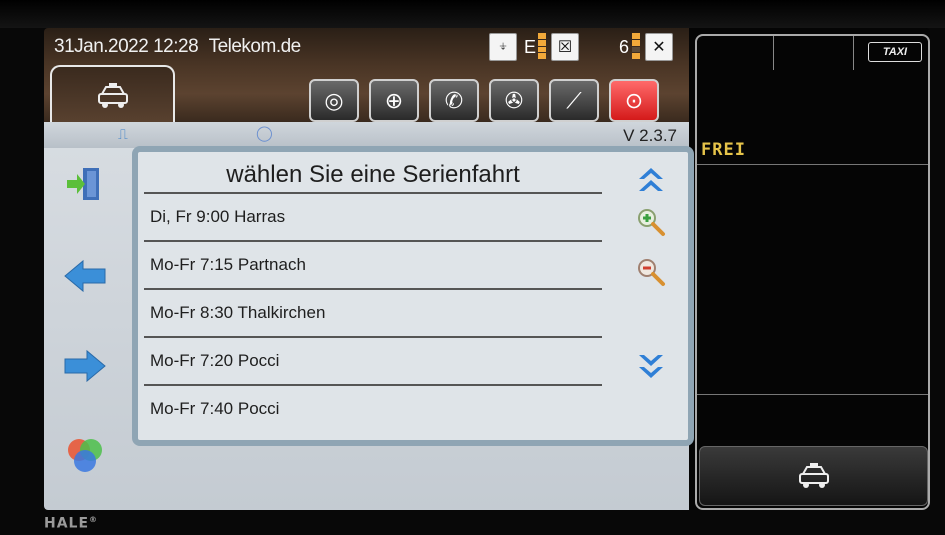 Image resolution: width=945 pixels, height=535 pixels. I want to click on tools-button: ⟋, so click(574, 100).